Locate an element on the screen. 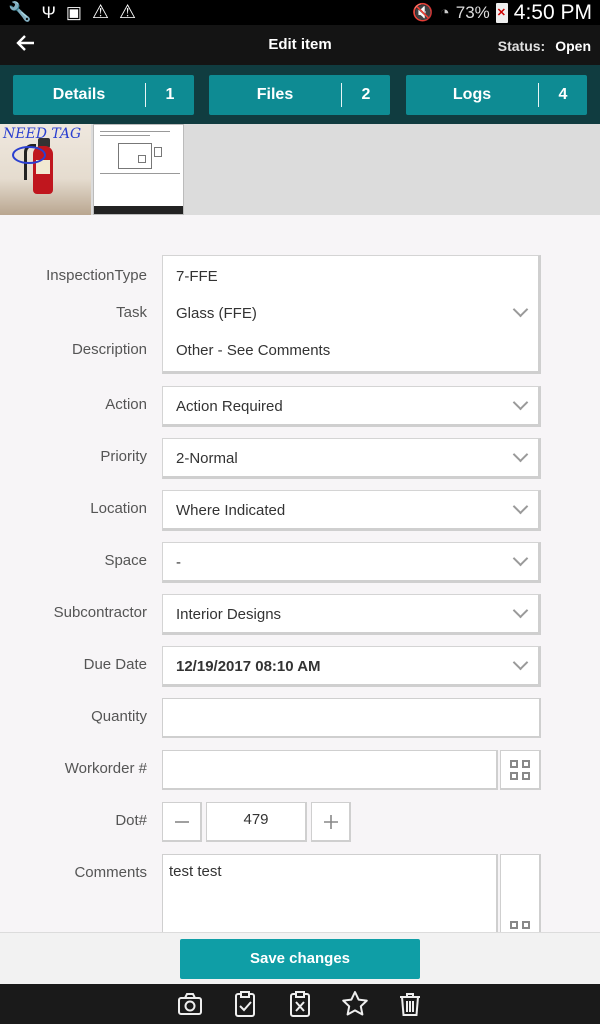  tab-details-count: 1 is located at coordinates (170, 94).